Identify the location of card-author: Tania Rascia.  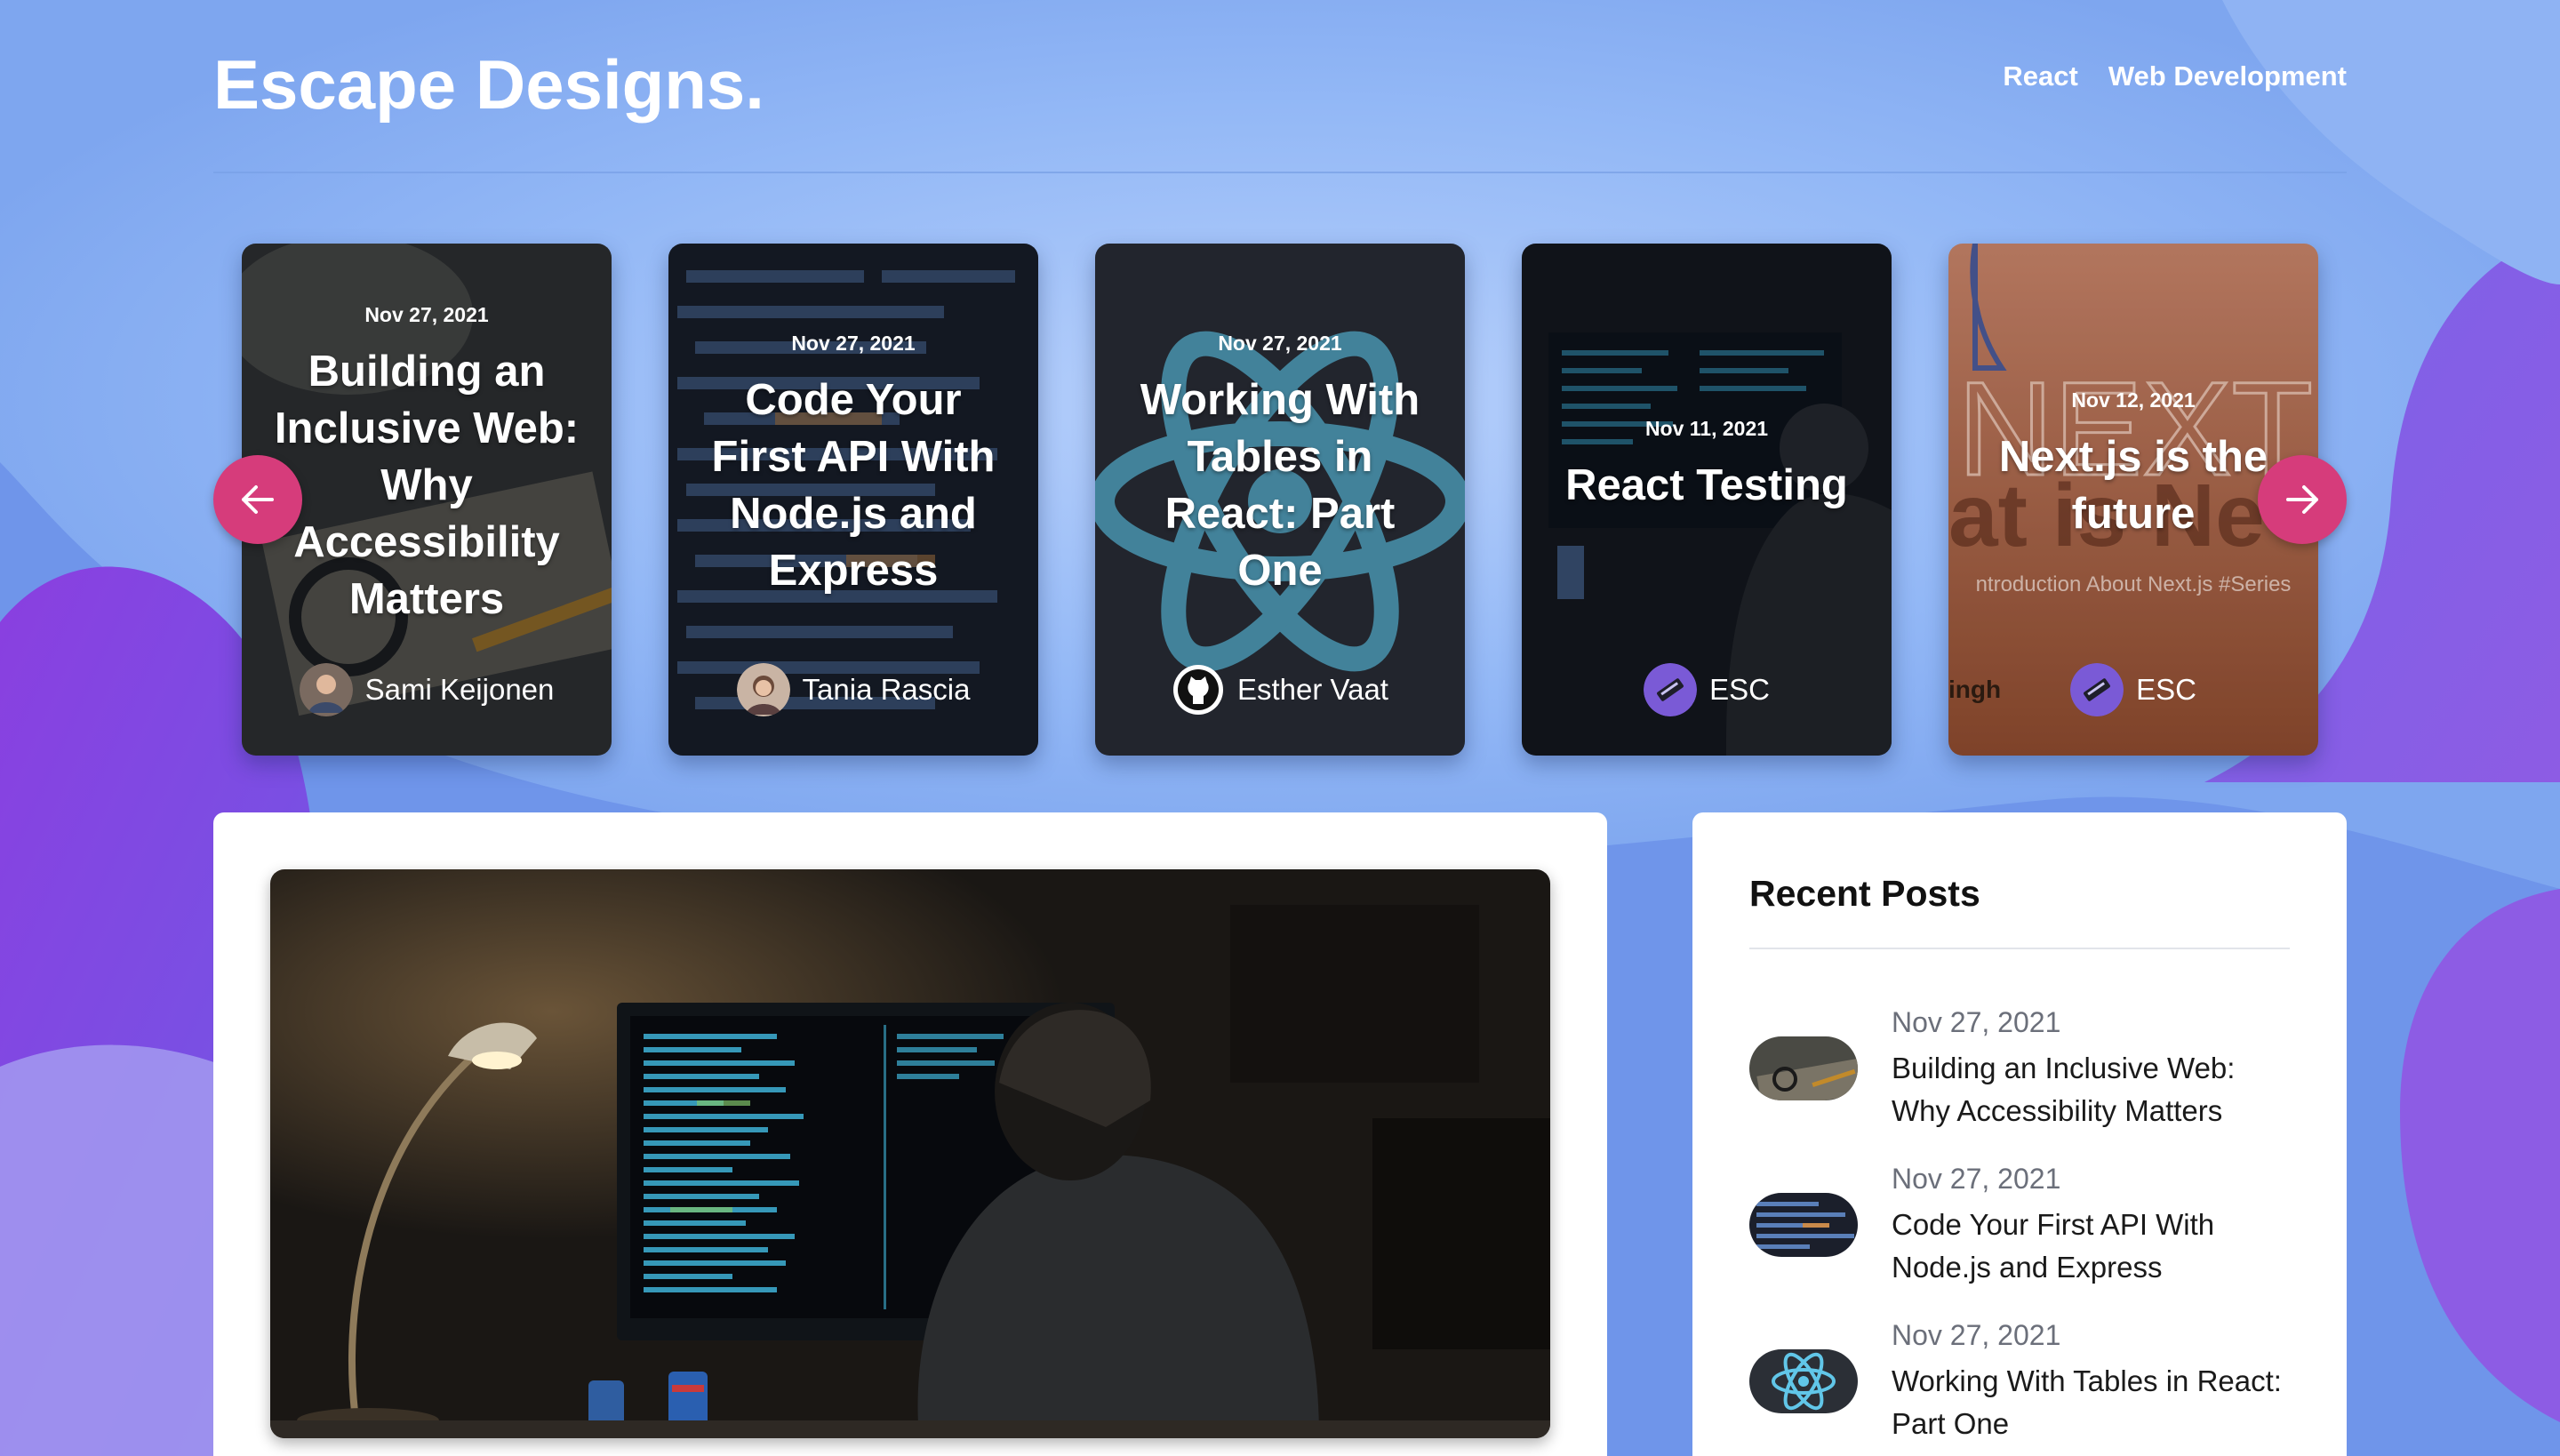
(853, 689).